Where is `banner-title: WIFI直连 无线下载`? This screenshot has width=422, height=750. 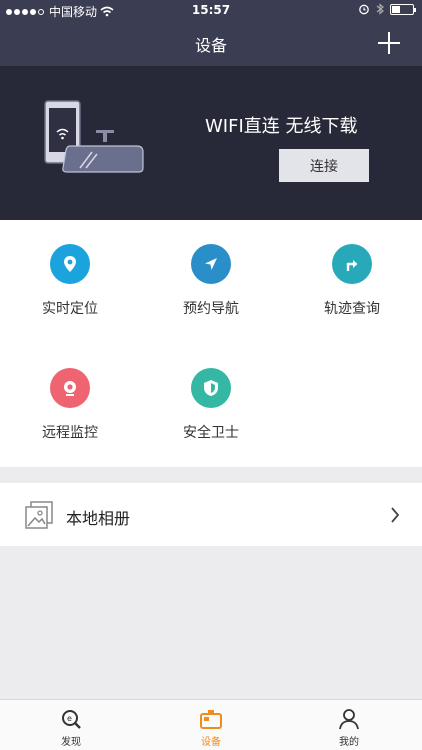 banner-title: WIFI直连 无线下载 is located at coordinates (281, 126).